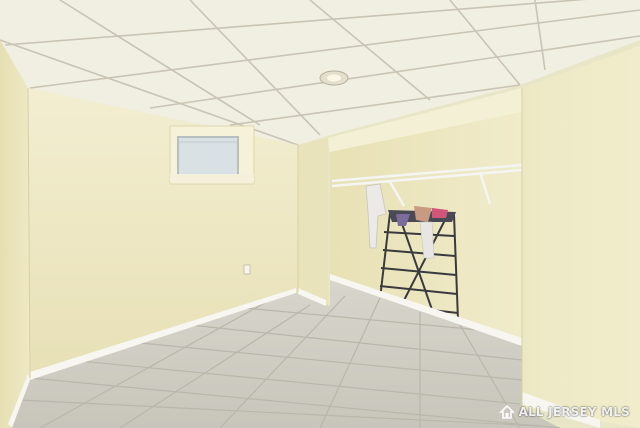 Image resolution: width=640 pixels, height=428 pixels. I want to click on watermark-text: ALL JERSEY MLS, so click(574, 412).